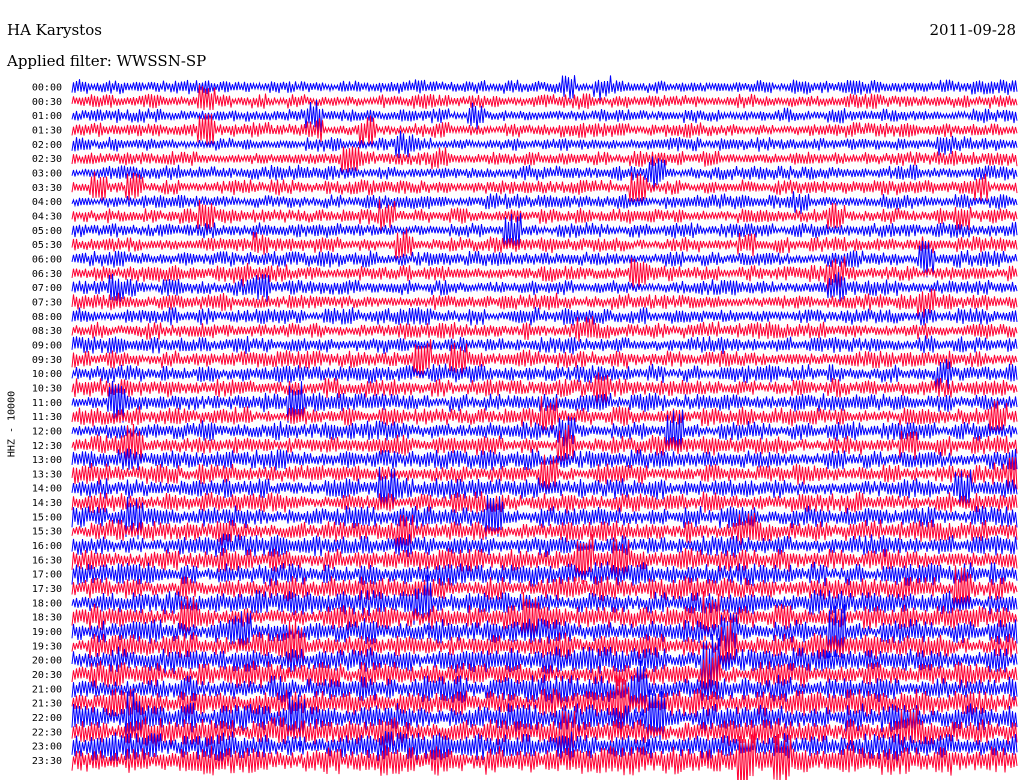 This screenshot has height=780, width=1024. What do you see at coordinates (47, 231) in the screenshot?
I see `row-label: 05:00` at bounding box center [47, 231].